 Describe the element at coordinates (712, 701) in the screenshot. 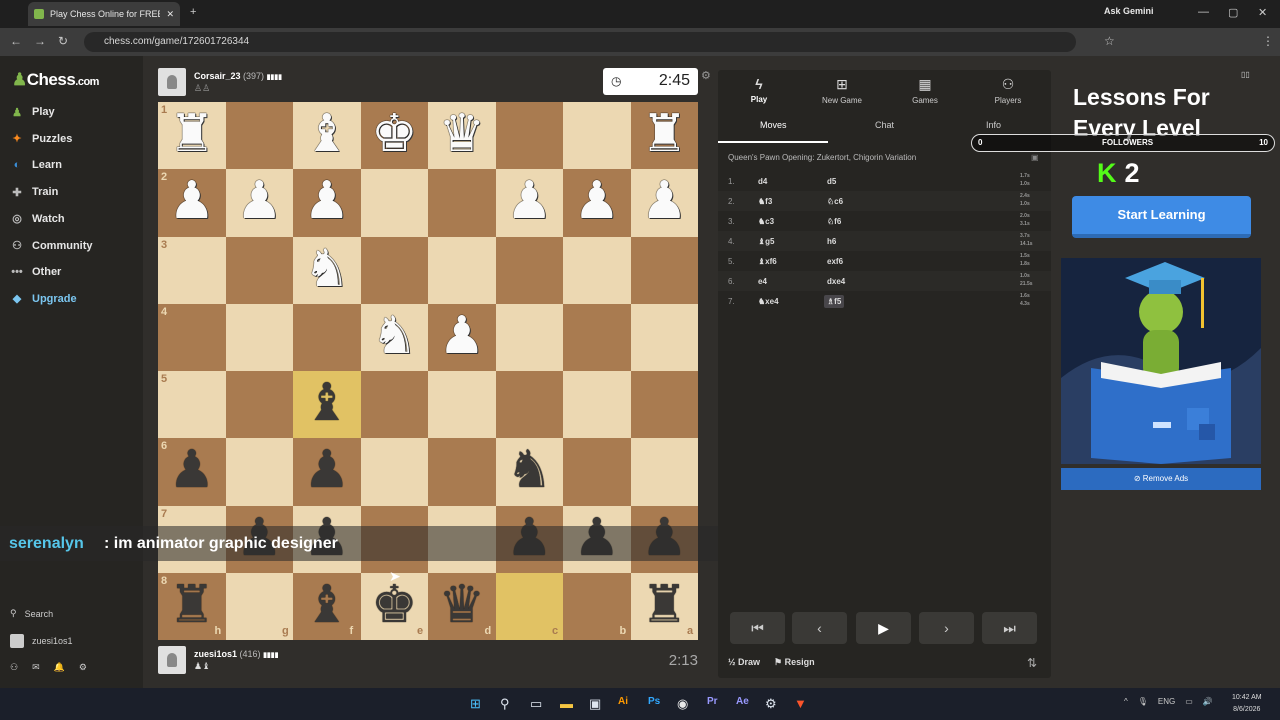

I see `premiere-icon: Pr` at that location.